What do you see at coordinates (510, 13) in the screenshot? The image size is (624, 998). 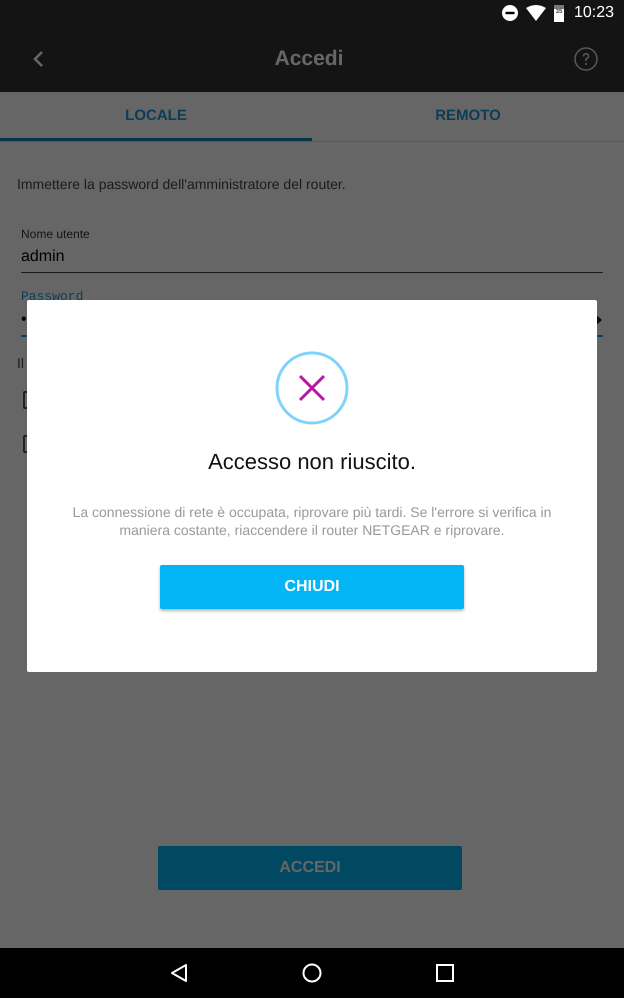 I see `do-not-disturb-icon` at bounding box center [510, 13].